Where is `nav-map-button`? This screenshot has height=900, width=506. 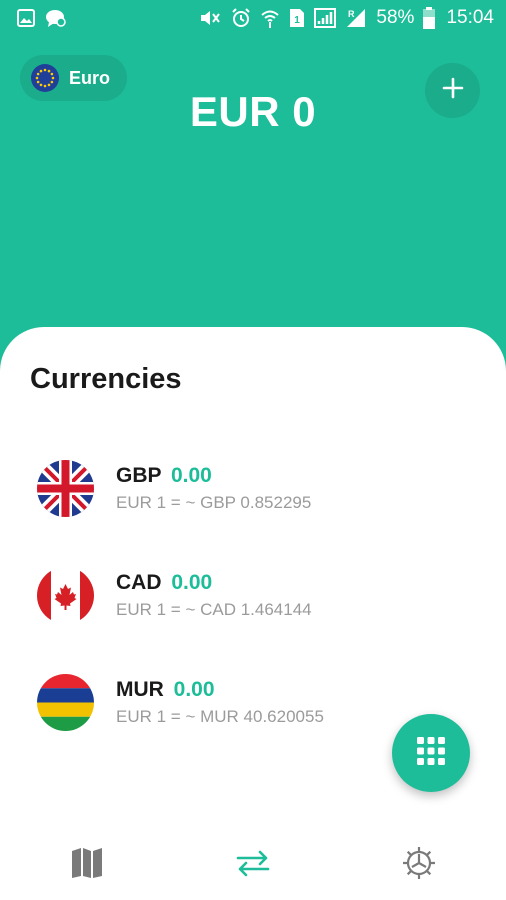
nav-map-button is located at coordinates (87, 865).